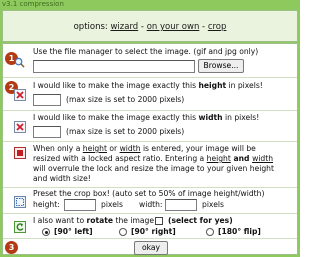 The image size is (320, 257). What do you see at coordinates (159, 221) in the screenshot?
I see `rotate-checkbox` at bounding box center [159, 221].